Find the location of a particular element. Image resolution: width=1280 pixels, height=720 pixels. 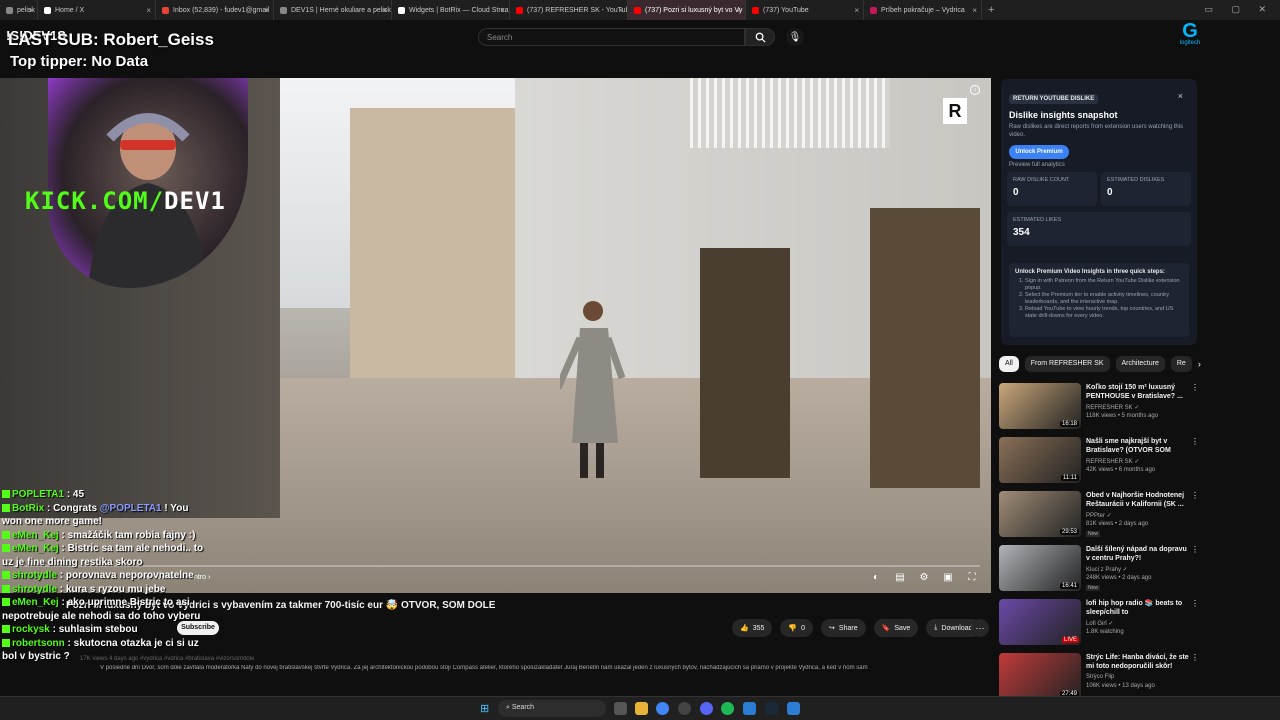

video-thumbnail: 11:11 is located at coordinates (1040, 460).